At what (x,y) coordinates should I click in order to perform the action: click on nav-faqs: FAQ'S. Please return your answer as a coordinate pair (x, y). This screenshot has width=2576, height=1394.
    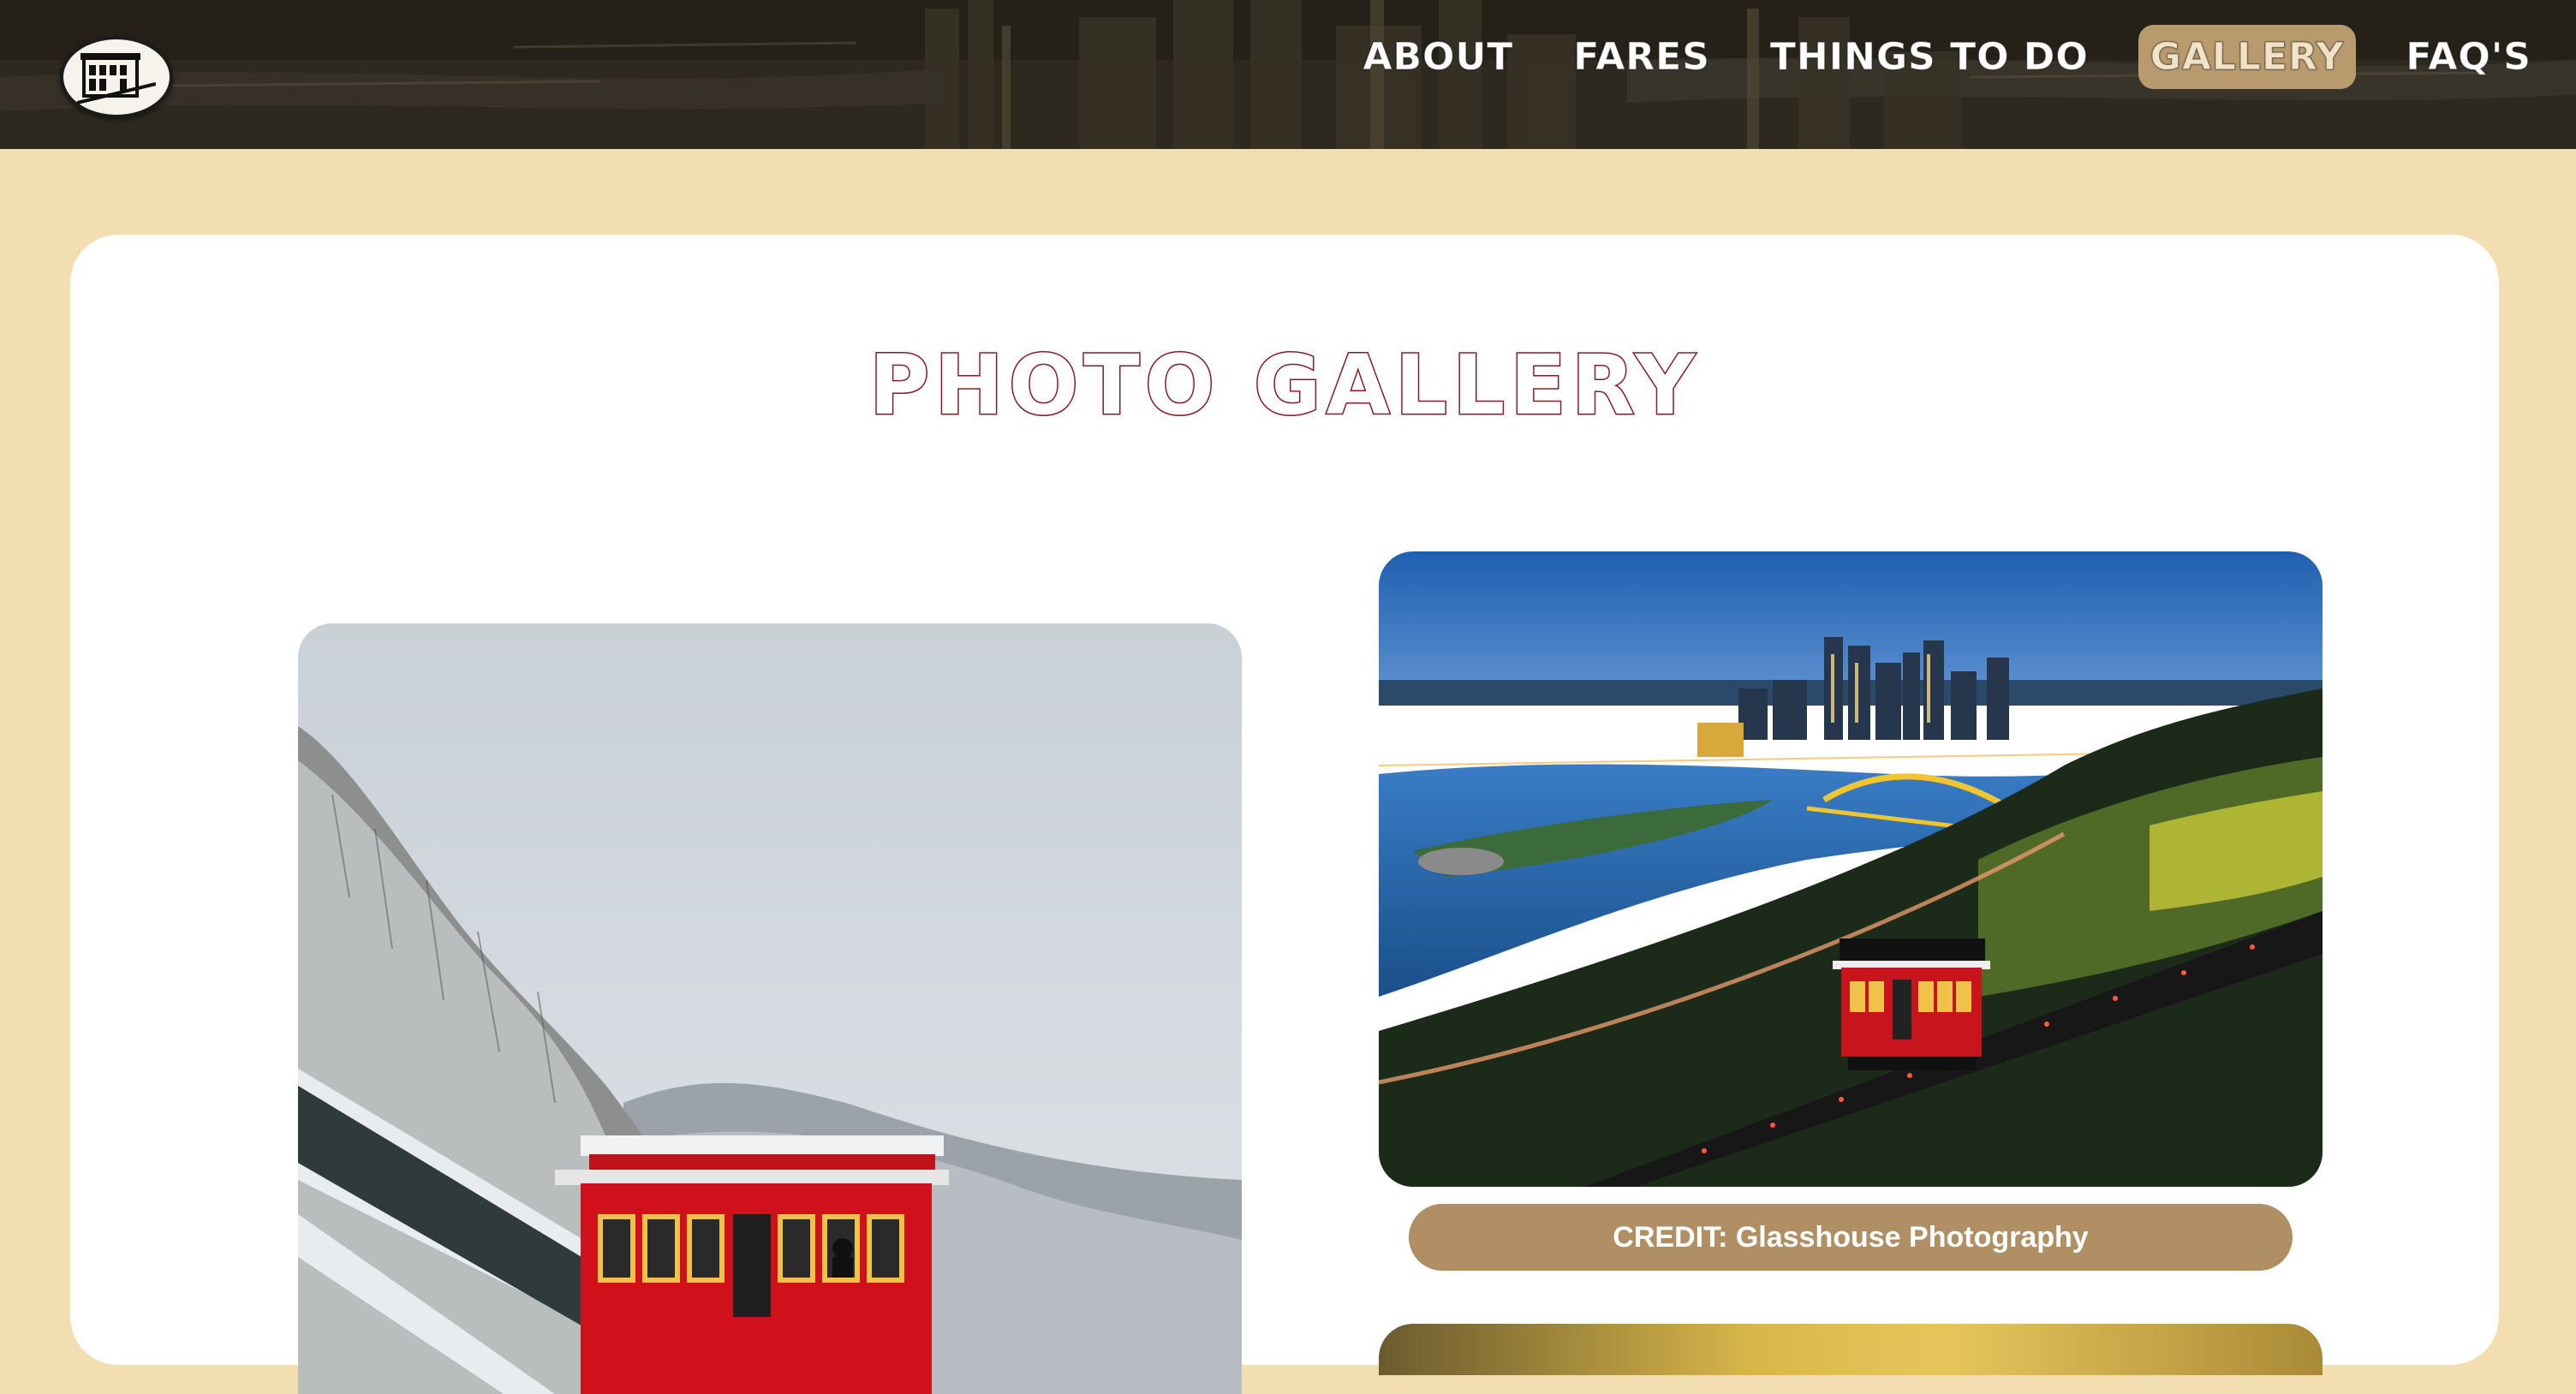
    Looking at the image, I should click on (2468, 57).